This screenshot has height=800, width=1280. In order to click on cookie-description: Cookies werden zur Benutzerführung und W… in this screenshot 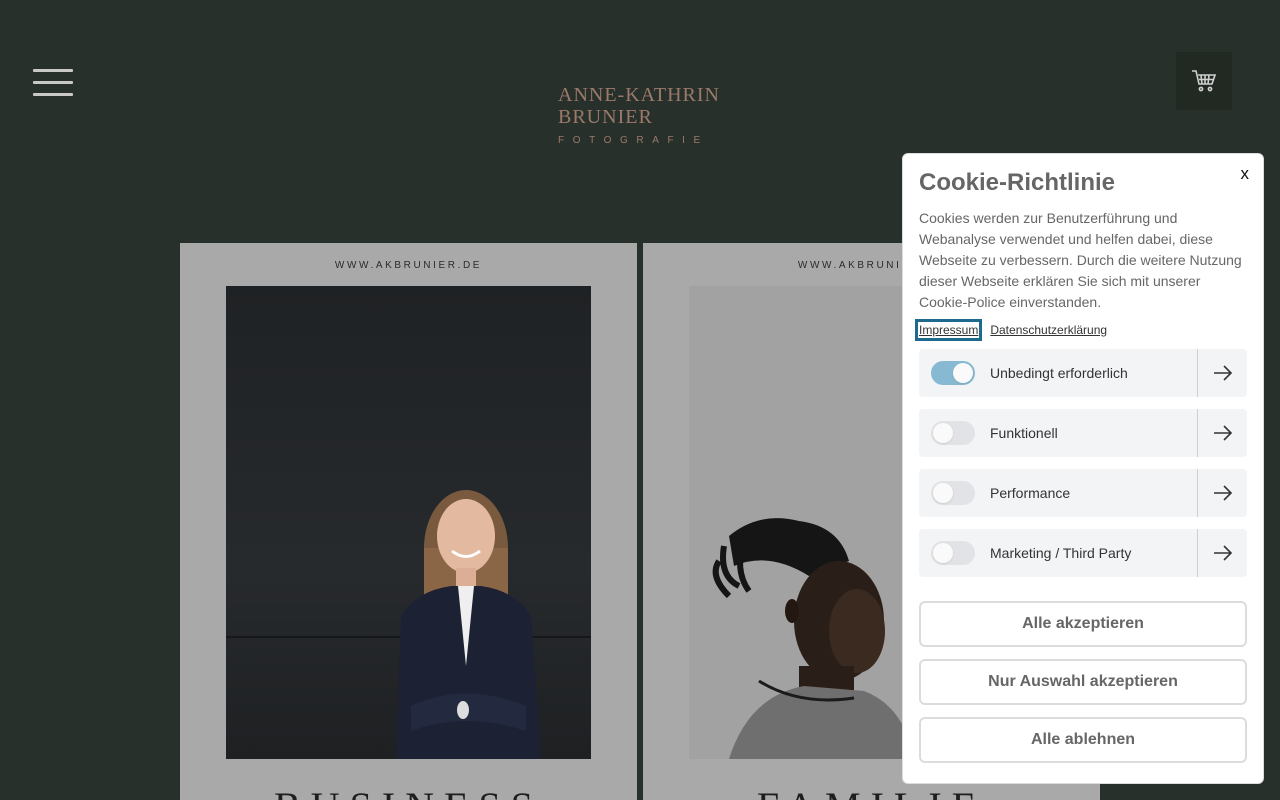, I will do `click(1080, 260)`.